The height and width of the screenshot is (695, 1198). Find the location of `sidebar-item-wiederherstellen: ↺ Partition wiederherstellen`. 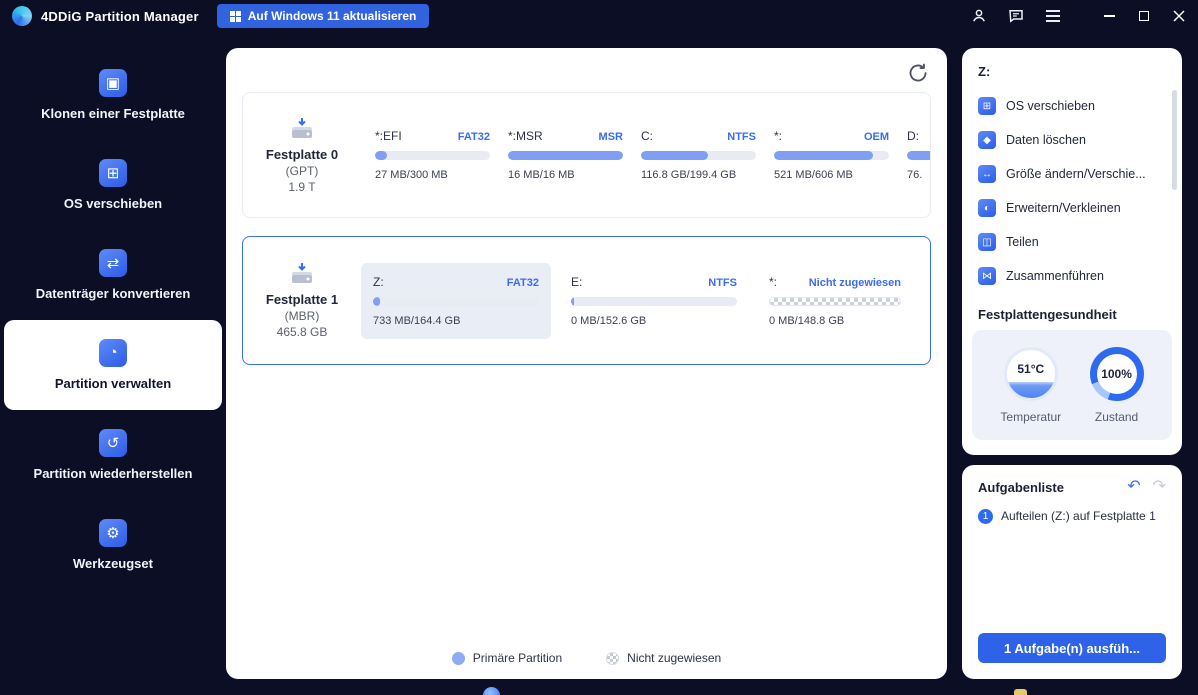

sidebar-item-wiederherstellen: ↺ Partition wiederherstellen is located at coordinates (113, 455).